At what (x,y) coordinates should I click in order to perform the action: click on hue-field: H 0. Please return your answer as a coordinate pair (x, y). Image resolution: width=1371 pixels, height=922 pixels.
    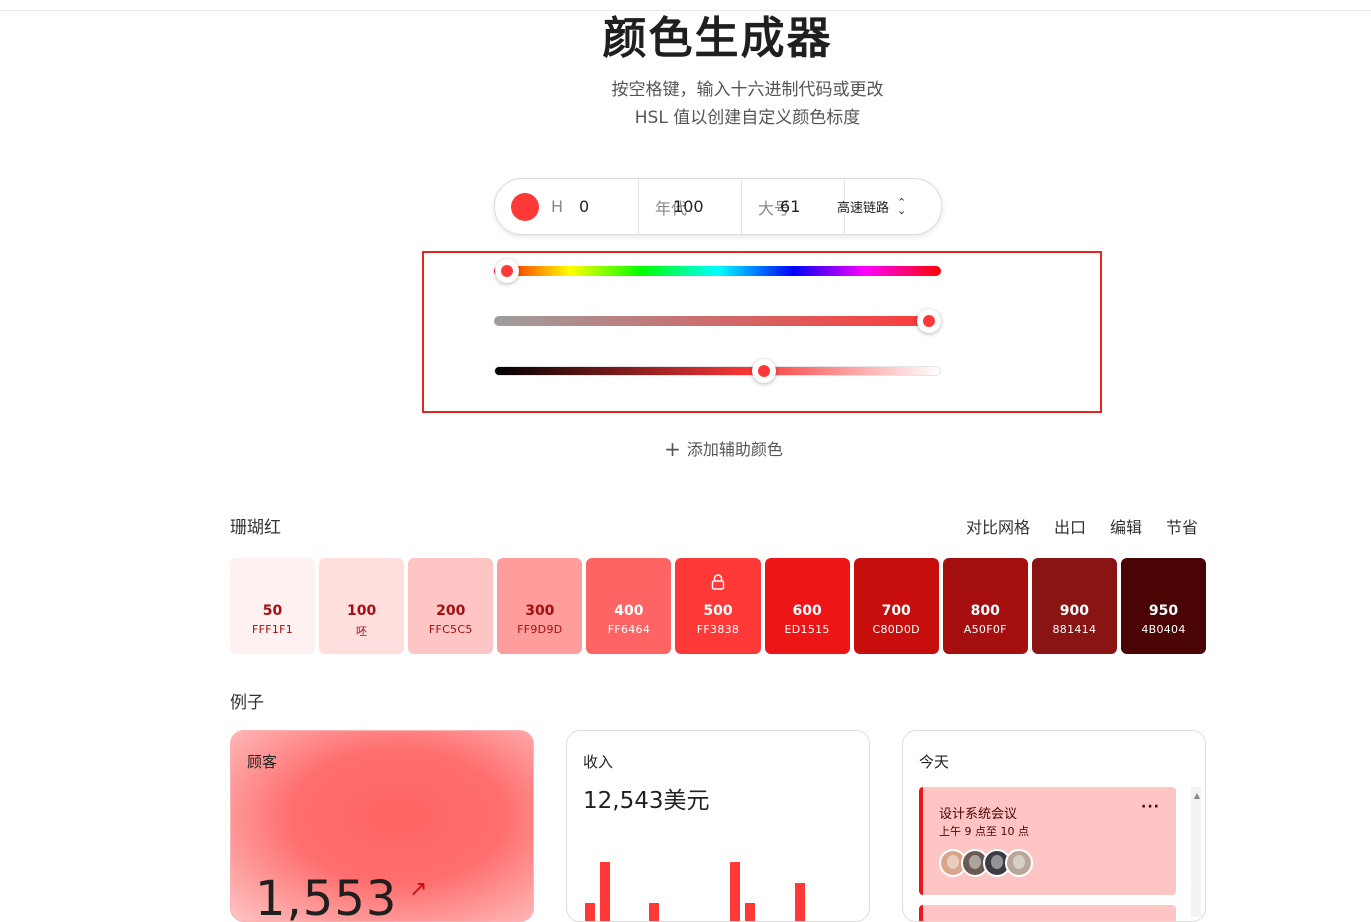
    Looking at the image, I should click on (594, 206).